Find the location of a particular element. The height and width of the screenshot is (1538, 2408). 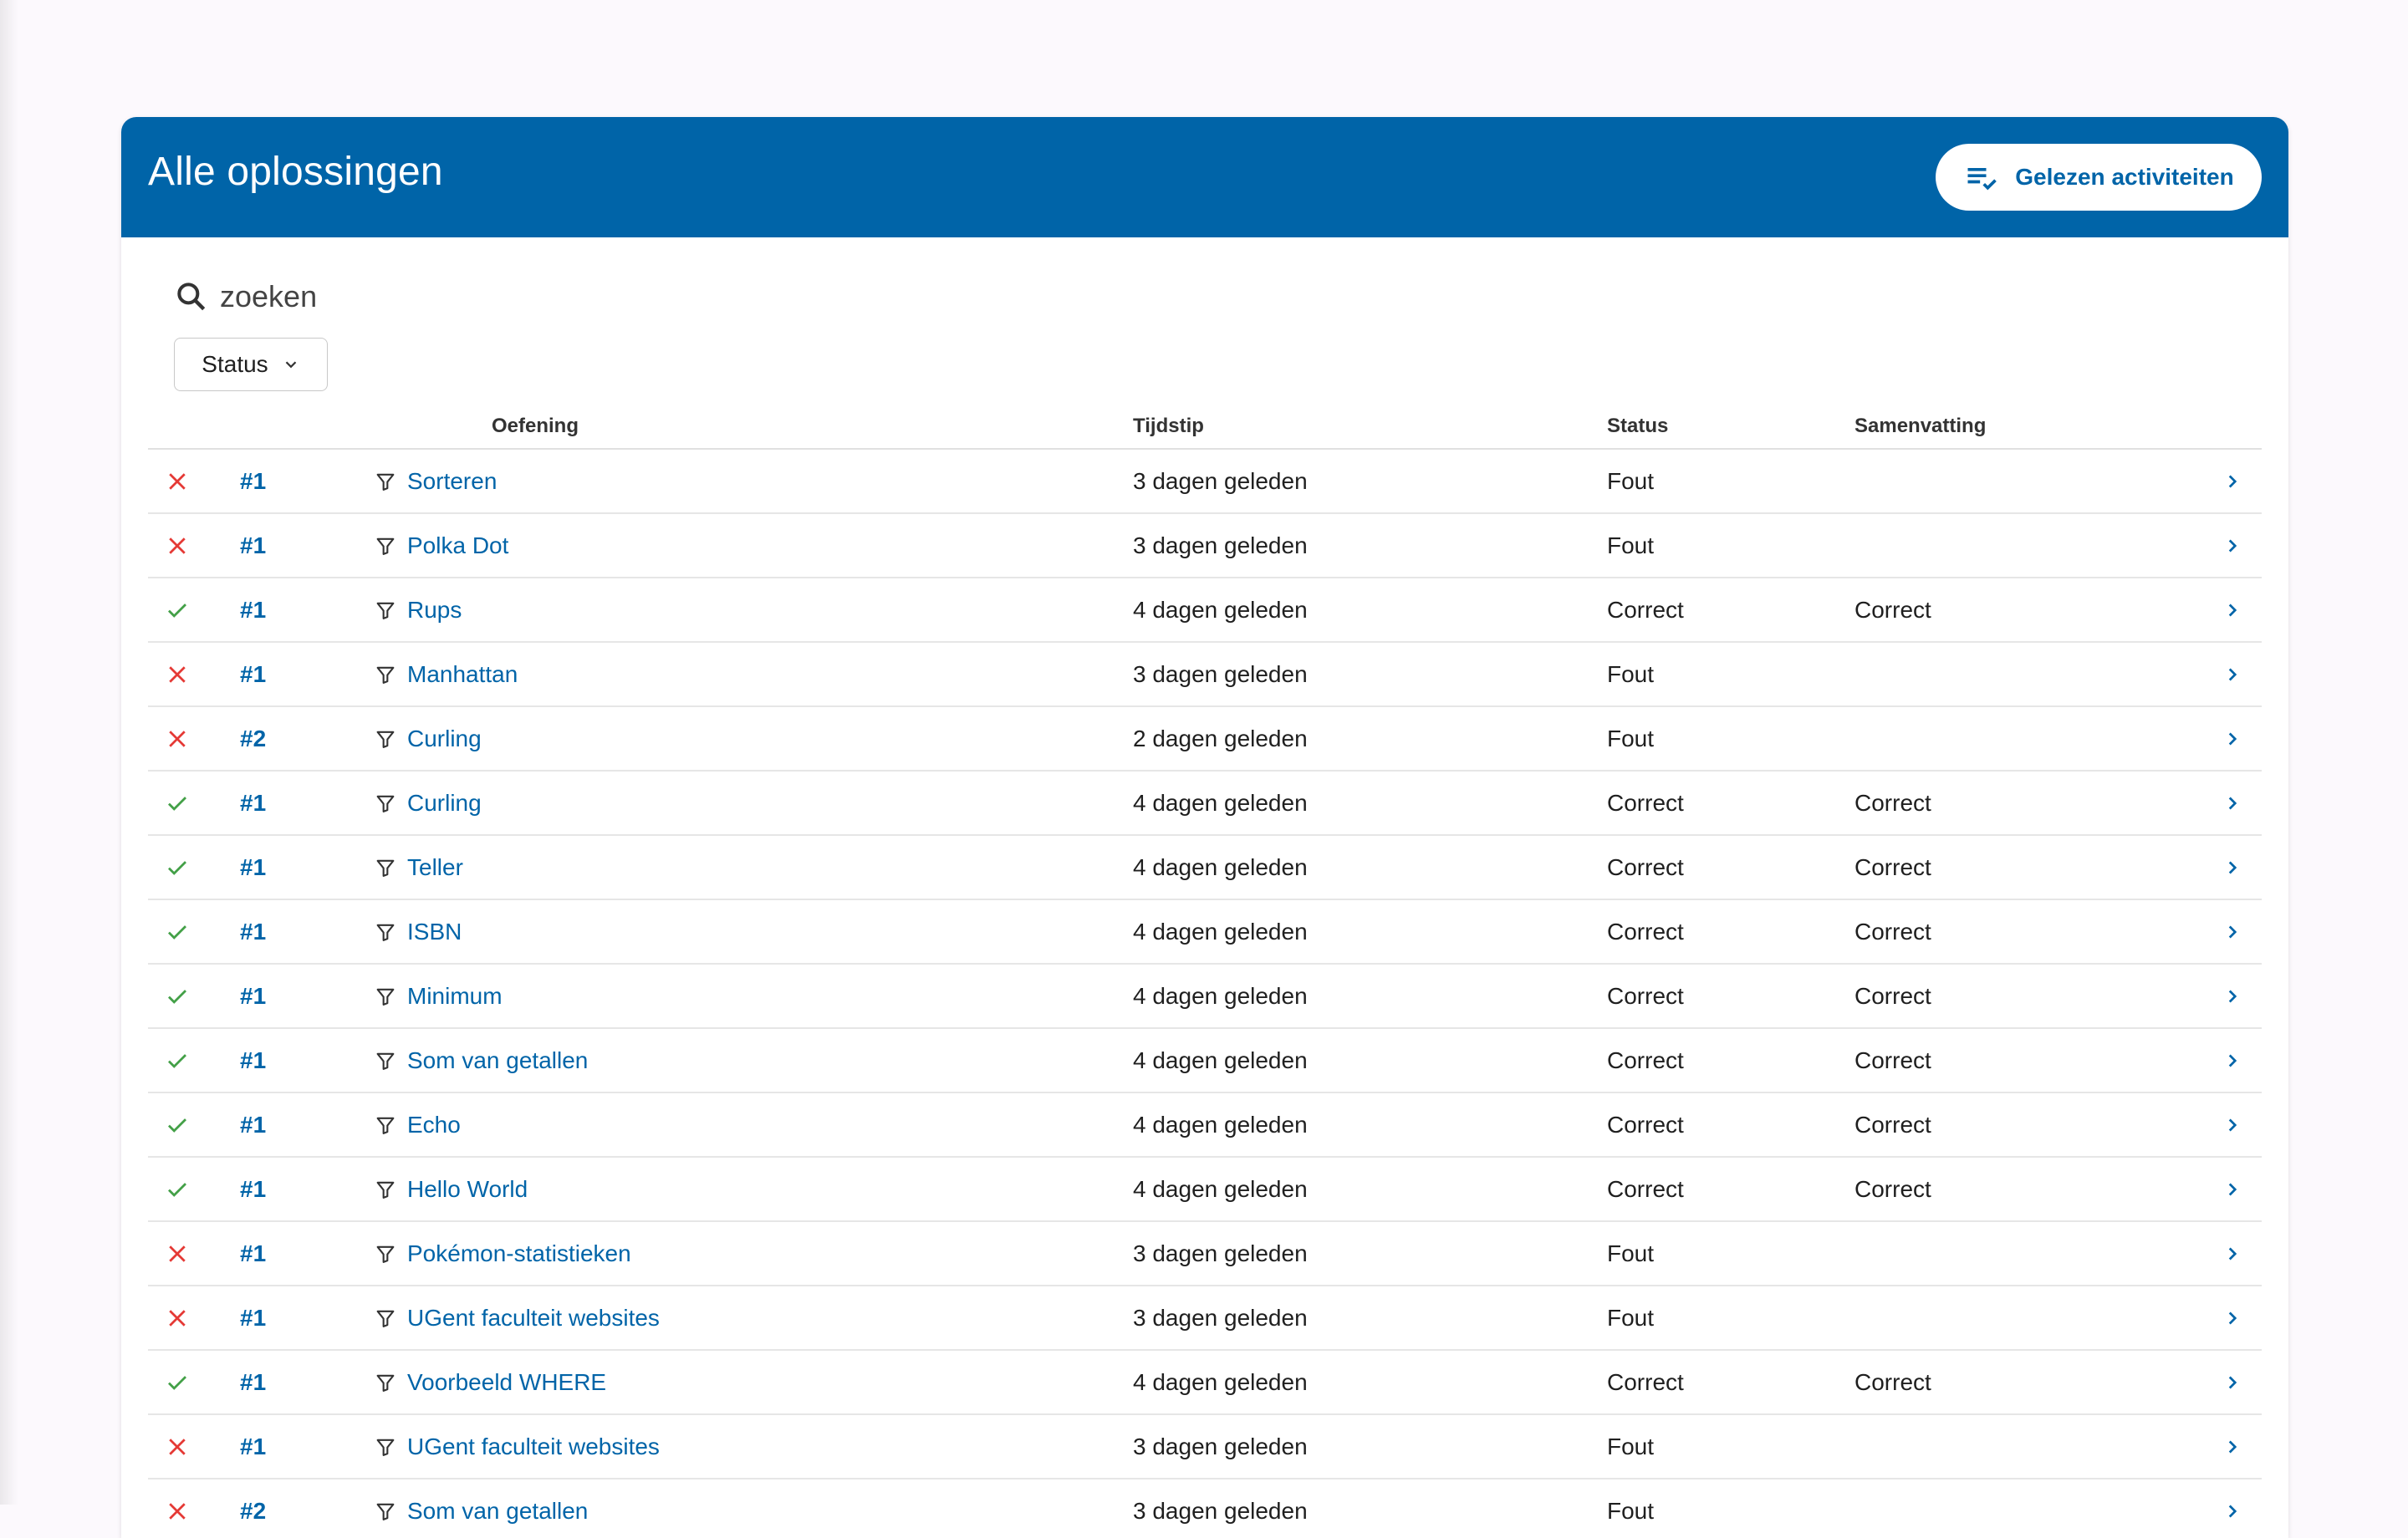

exercise-link: Voorbeeld WHERE is located at coordinates (507, 1383).